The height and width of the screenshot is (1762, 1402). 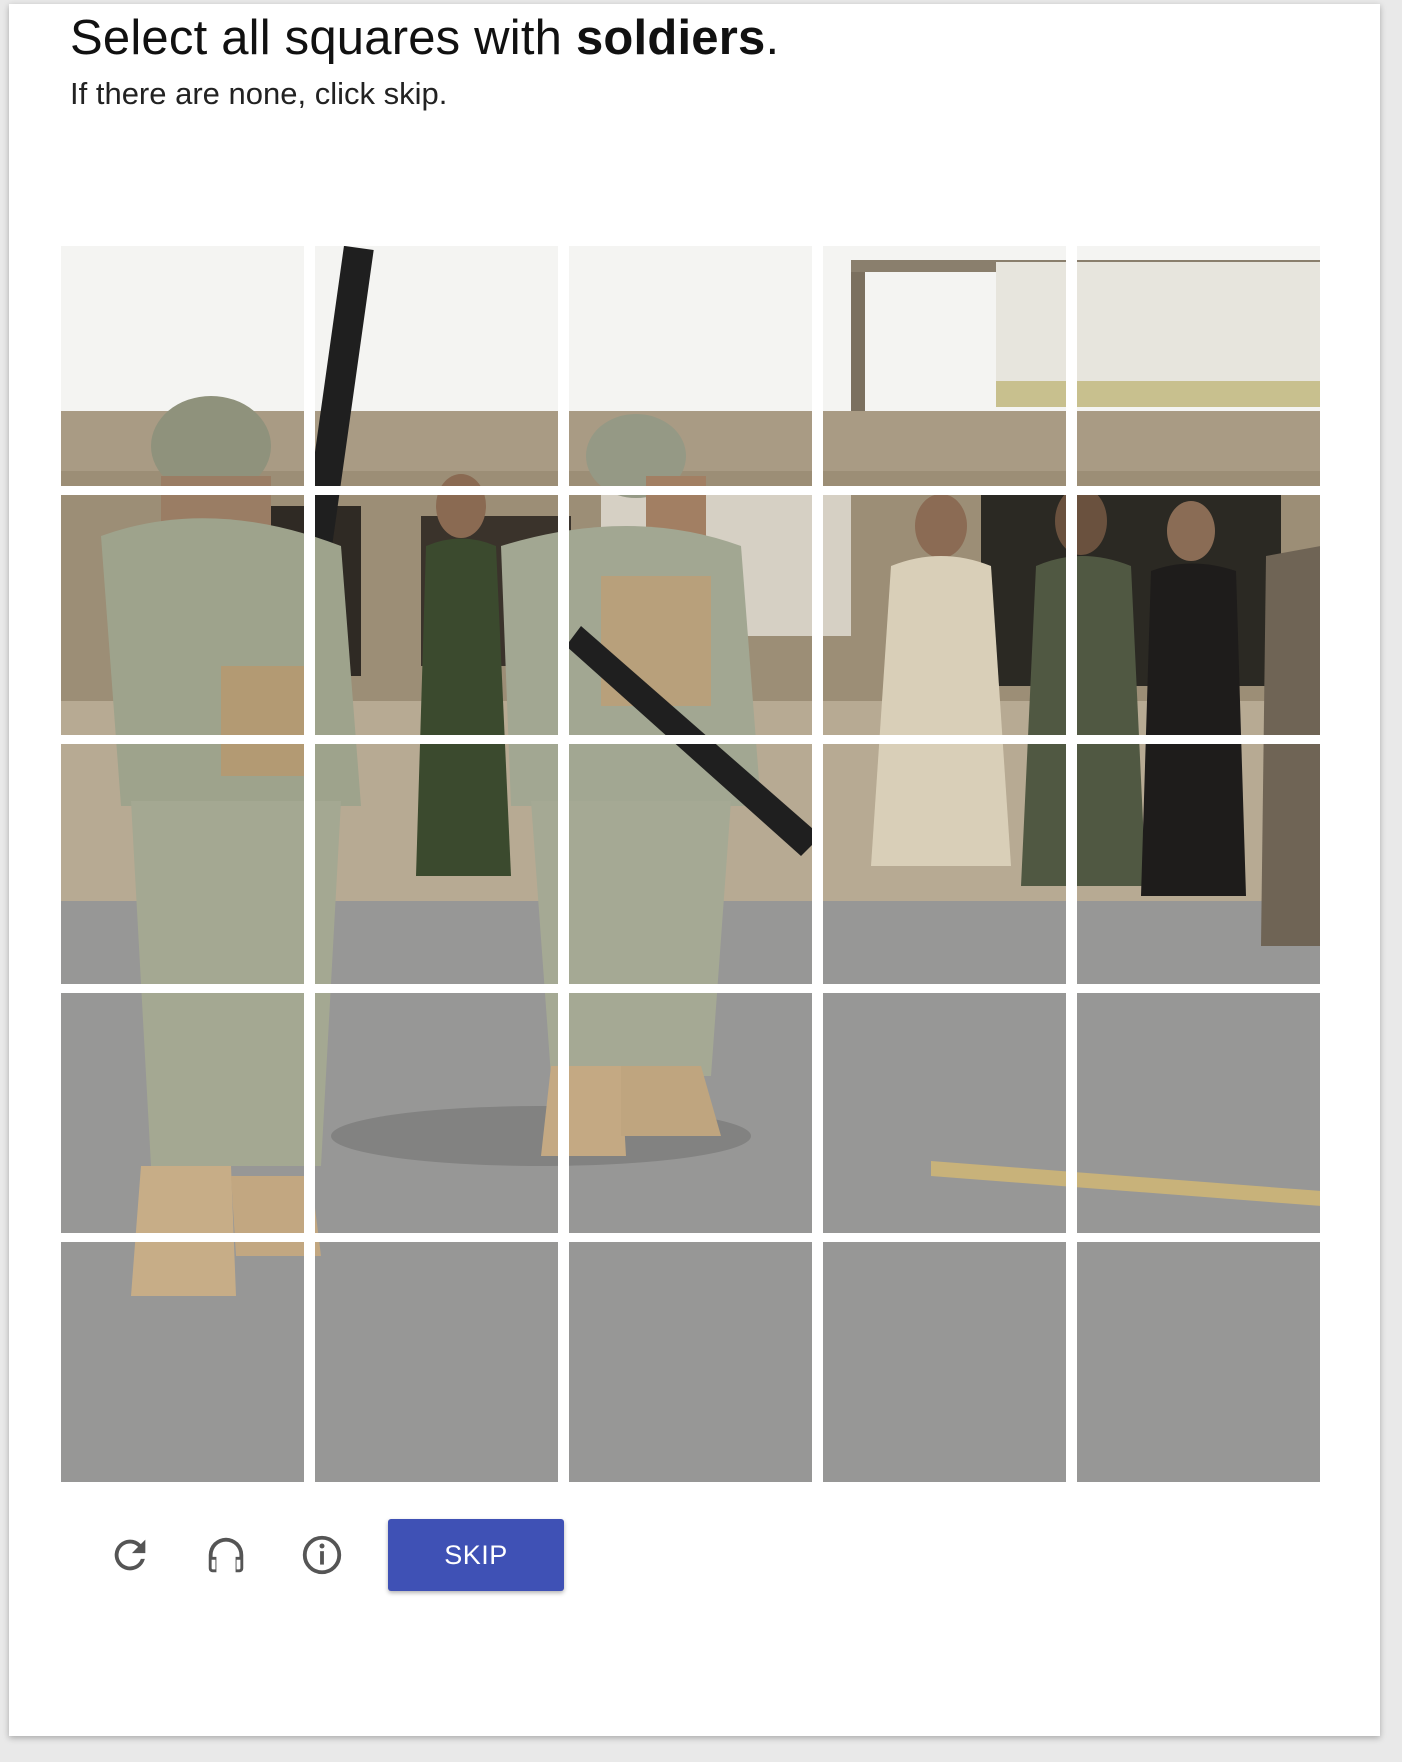 What do you see at coordinates (670, 38) in the screenshot?
I see `prompt-target: soldiers` at bounding box center [670, 38].